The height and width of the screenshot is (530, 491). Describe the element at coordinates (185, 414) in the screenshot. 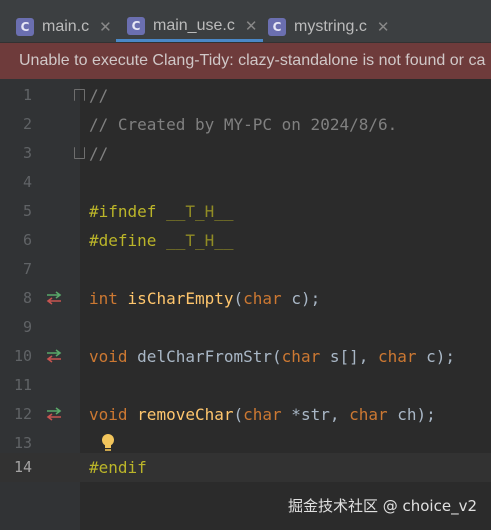

I see `function-name: removeChar` at that location.